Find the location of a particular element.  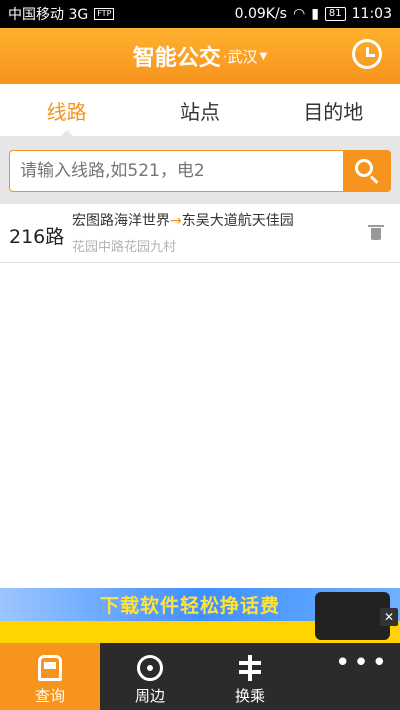

tab-station: 站点 is located at coordinates (199, 110).